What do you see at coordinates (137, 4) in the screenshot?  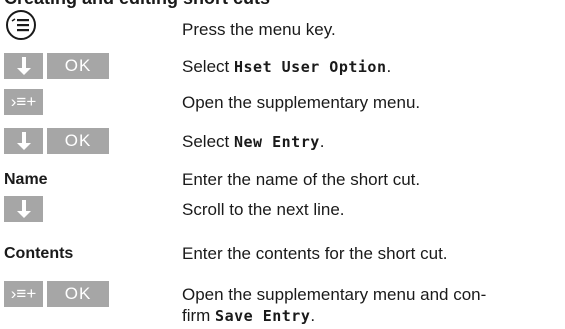 I see `clipped-heading-text: Creating and editing short cuts` at bounding box center [137, 4].